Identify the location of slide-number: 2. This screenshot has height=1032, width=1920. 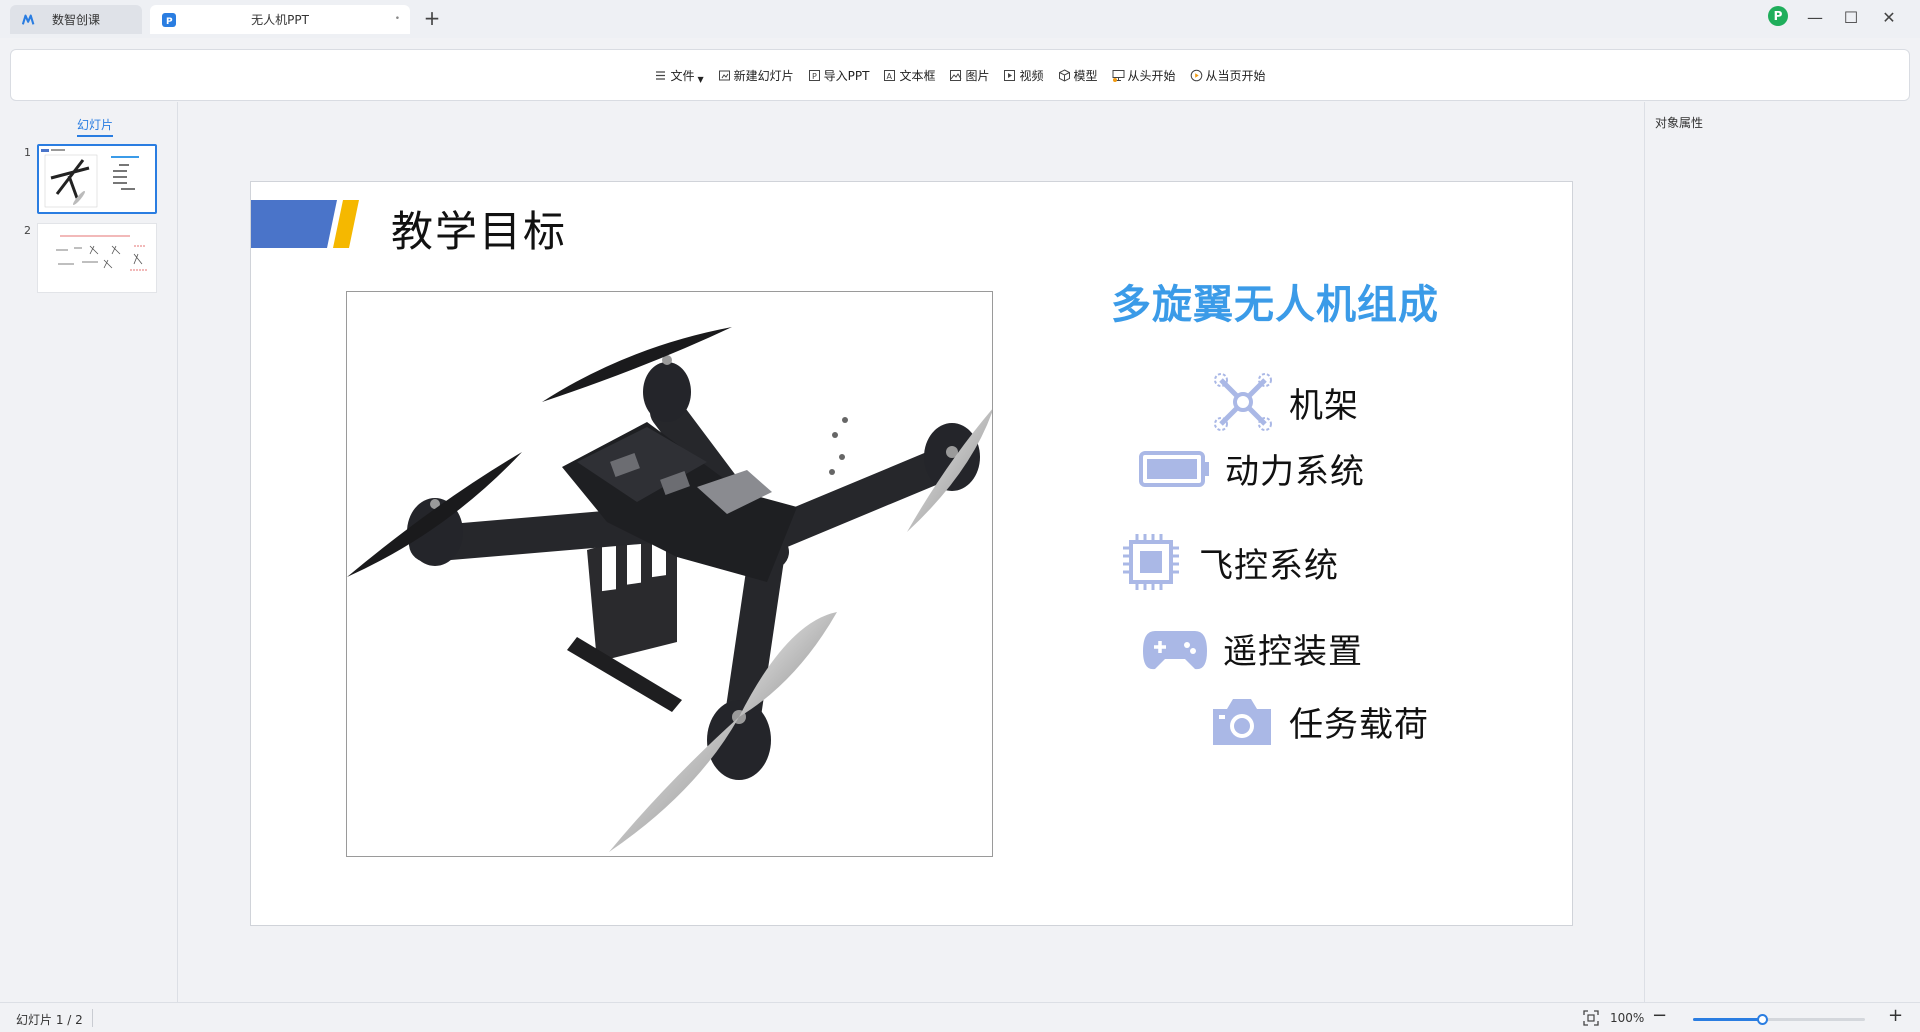
(27, 230).